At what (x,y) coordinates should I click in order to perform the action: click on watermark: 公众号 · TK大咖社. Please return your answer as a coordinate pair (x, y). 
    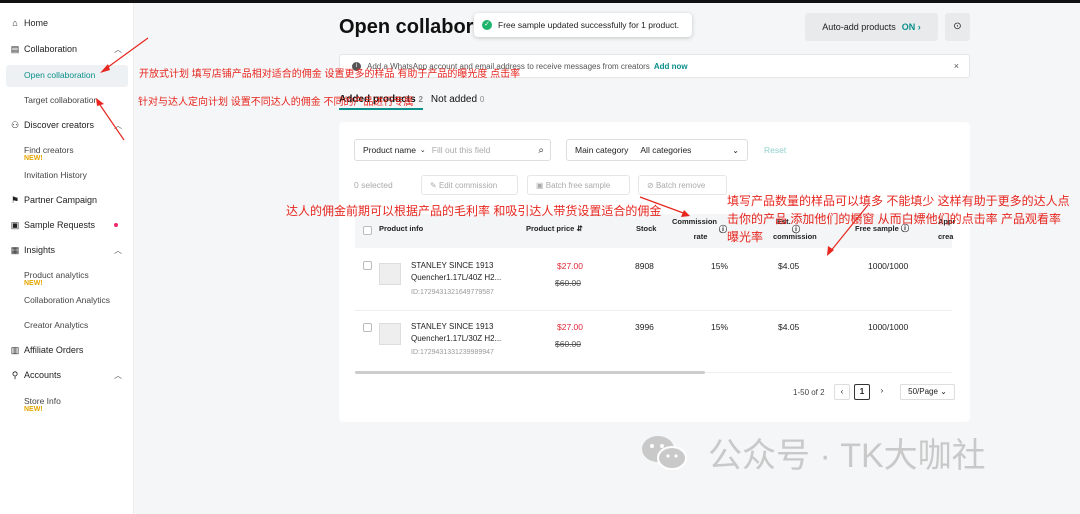
    Looking at the image, I should click on (813, 452).